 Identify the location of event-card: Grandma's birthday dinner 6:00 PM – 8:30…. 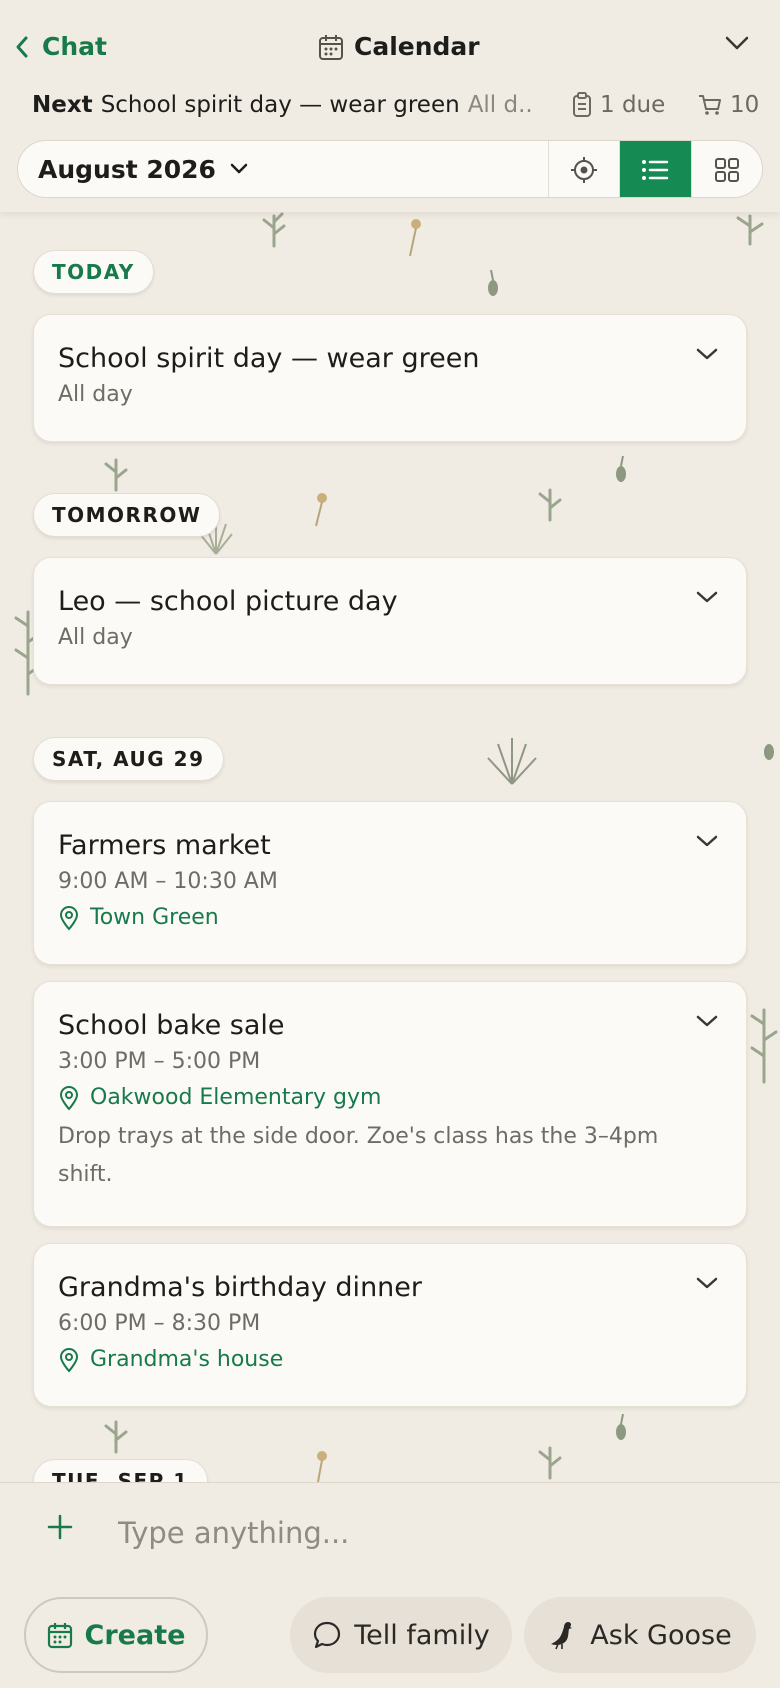
(390, 1325).